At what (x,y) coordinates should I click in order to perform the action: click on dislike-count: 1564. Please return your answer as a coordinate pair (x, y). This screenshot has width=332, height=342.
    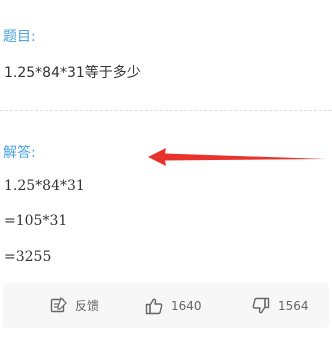
    Looking at the image, I should click on (293, 305).